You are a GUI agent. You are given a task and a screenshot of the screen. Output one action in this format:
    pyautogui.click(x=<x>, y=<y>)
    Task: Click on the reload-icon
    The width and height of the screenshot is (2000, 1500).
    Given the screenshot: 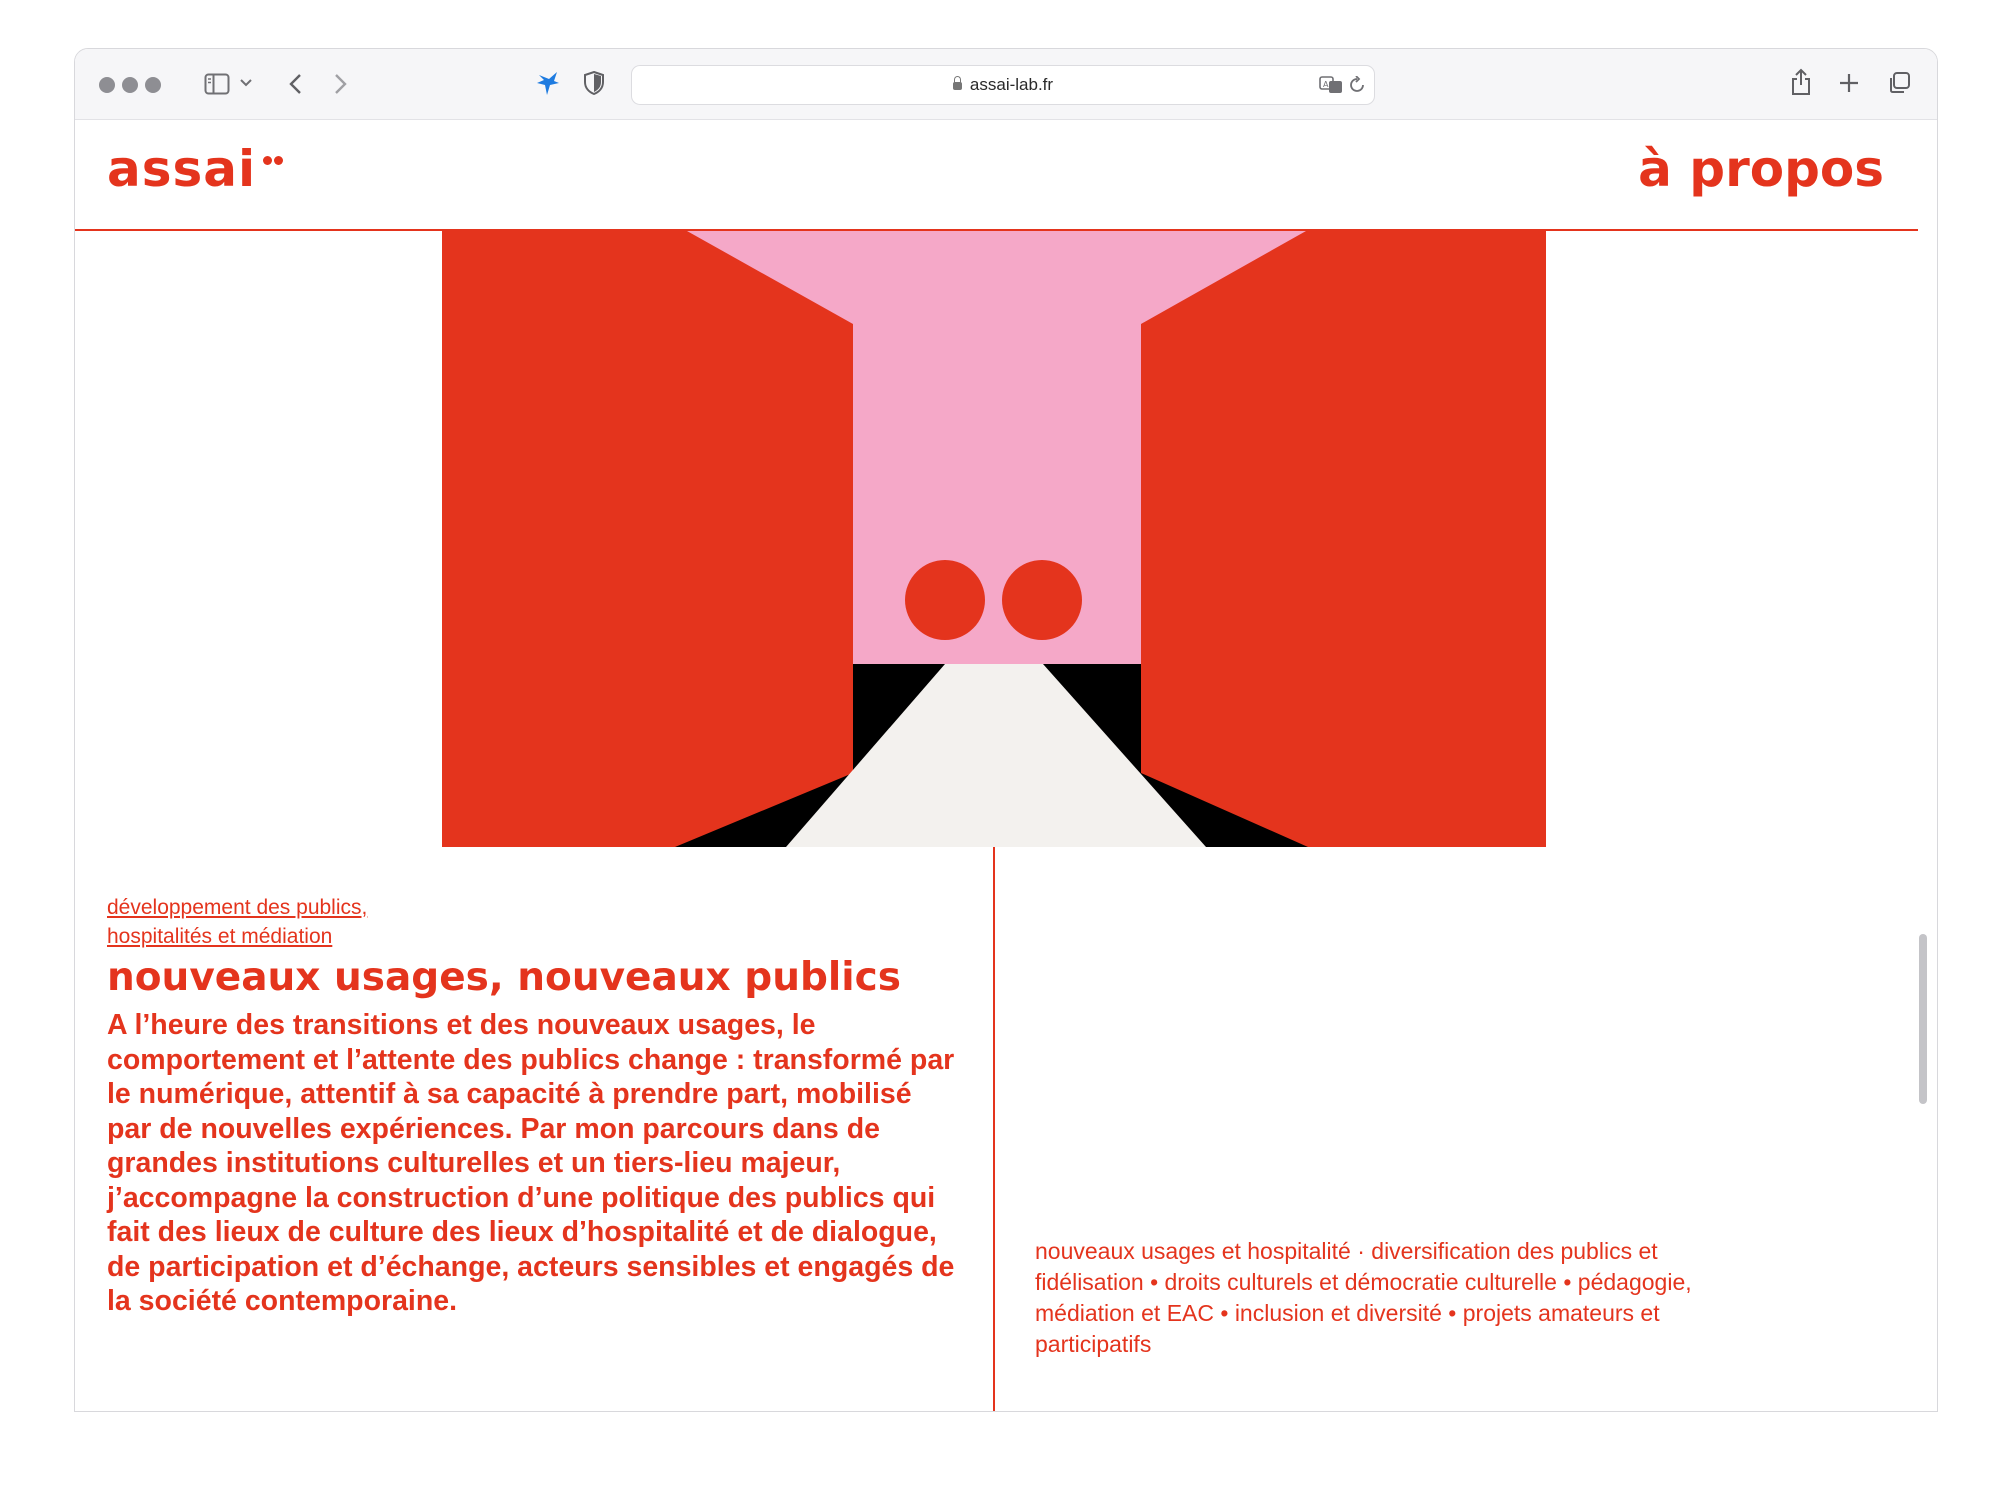 What is the action you would take?
    pyautogui.click(x=1357, y=85)
    